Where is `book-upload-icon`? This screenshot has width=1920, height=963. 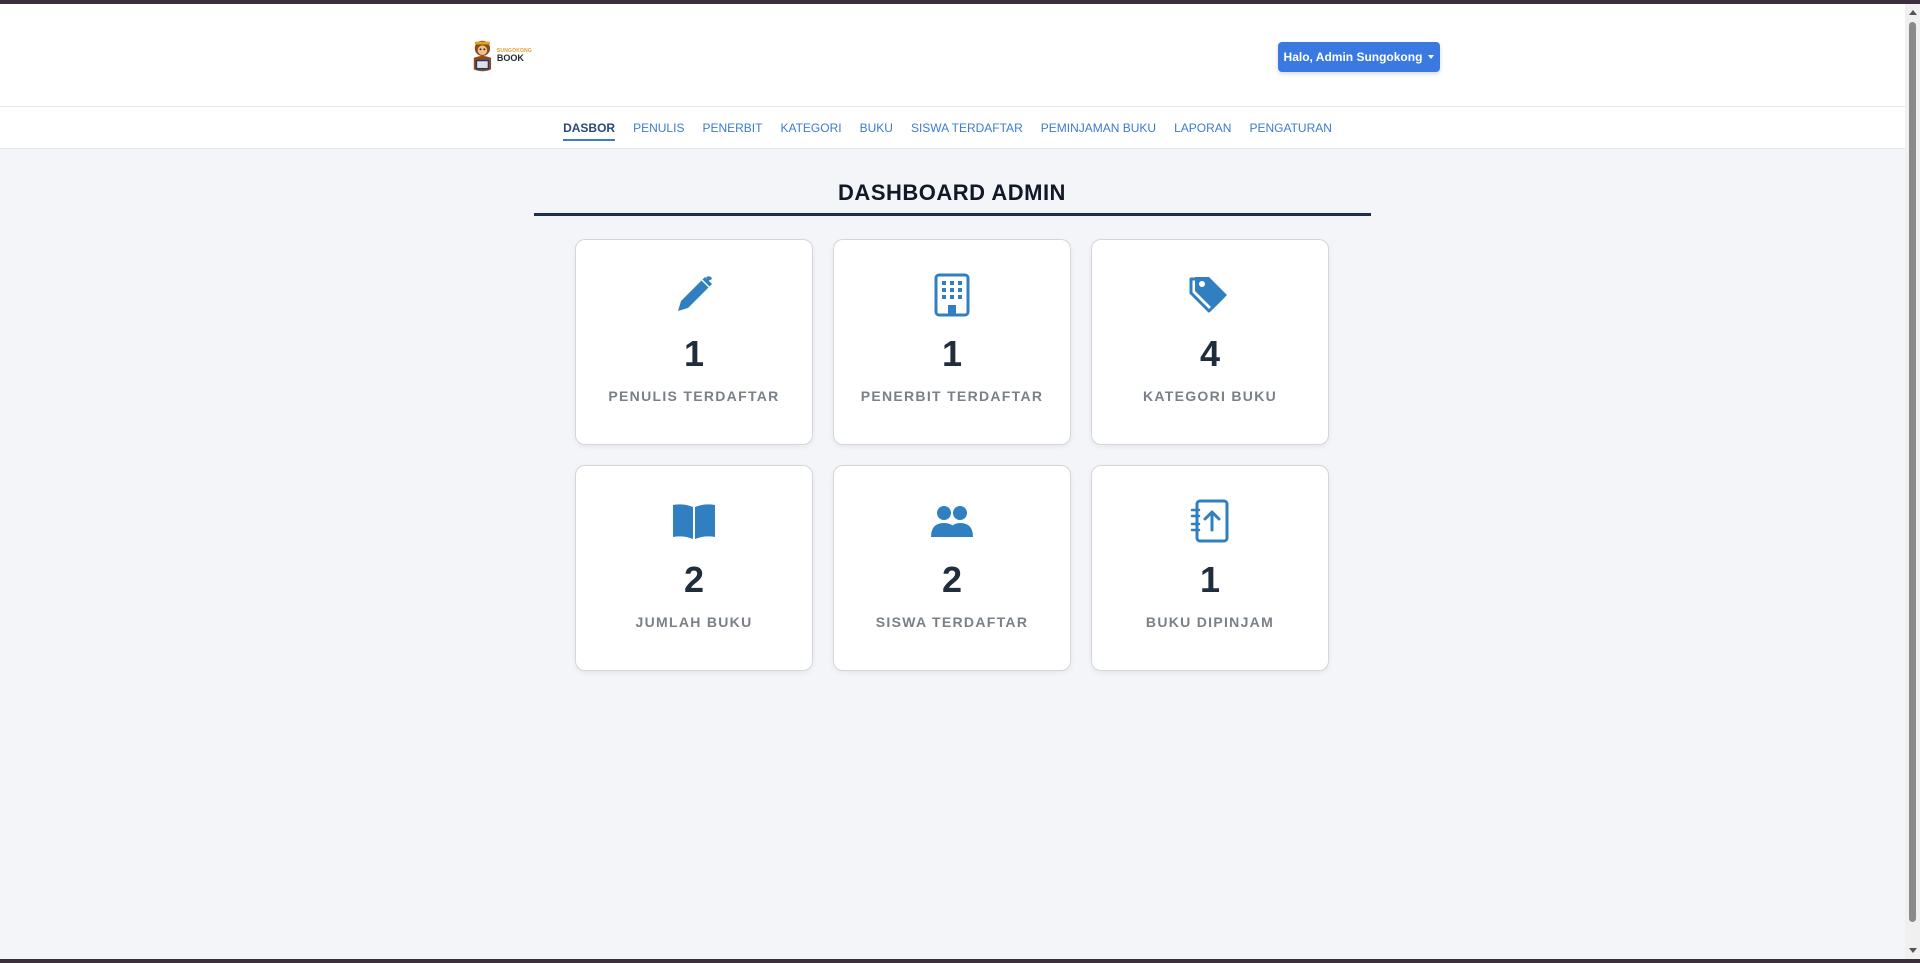 book-upload-icon is located at coordinates (1210, 521).